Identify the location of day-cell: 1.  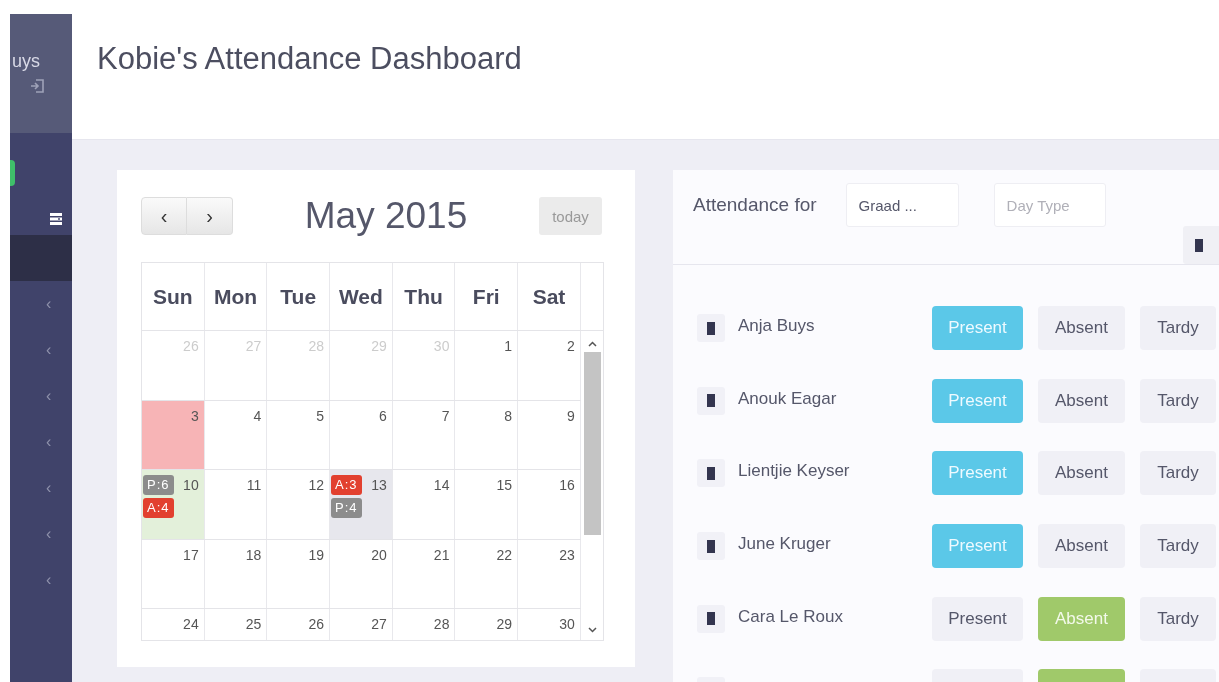
(487, 365).